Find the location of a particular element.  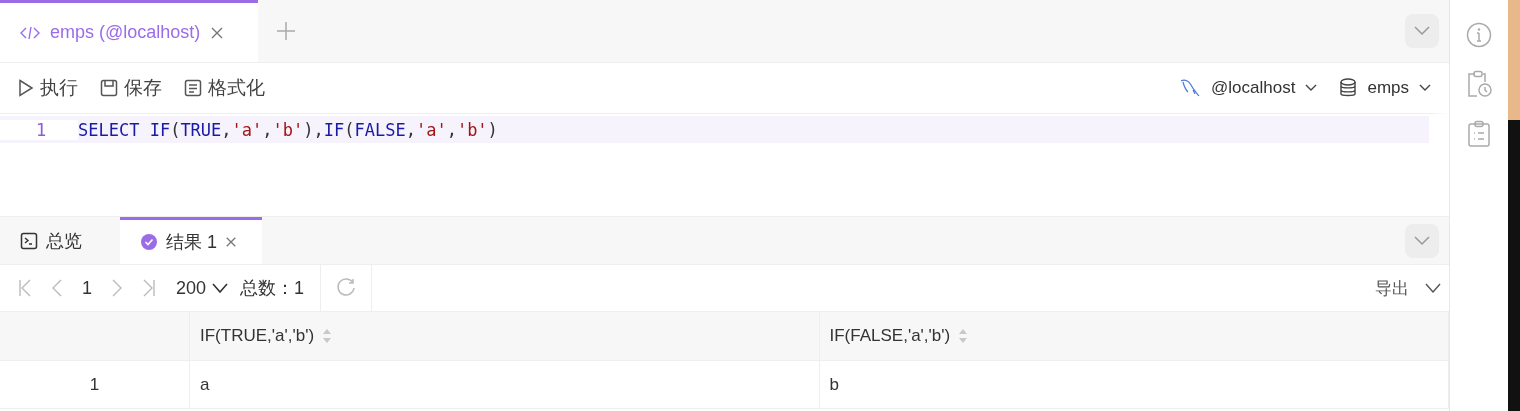

column-header: IF(TRUE,'a','b') is located at coordinates (257, 336).